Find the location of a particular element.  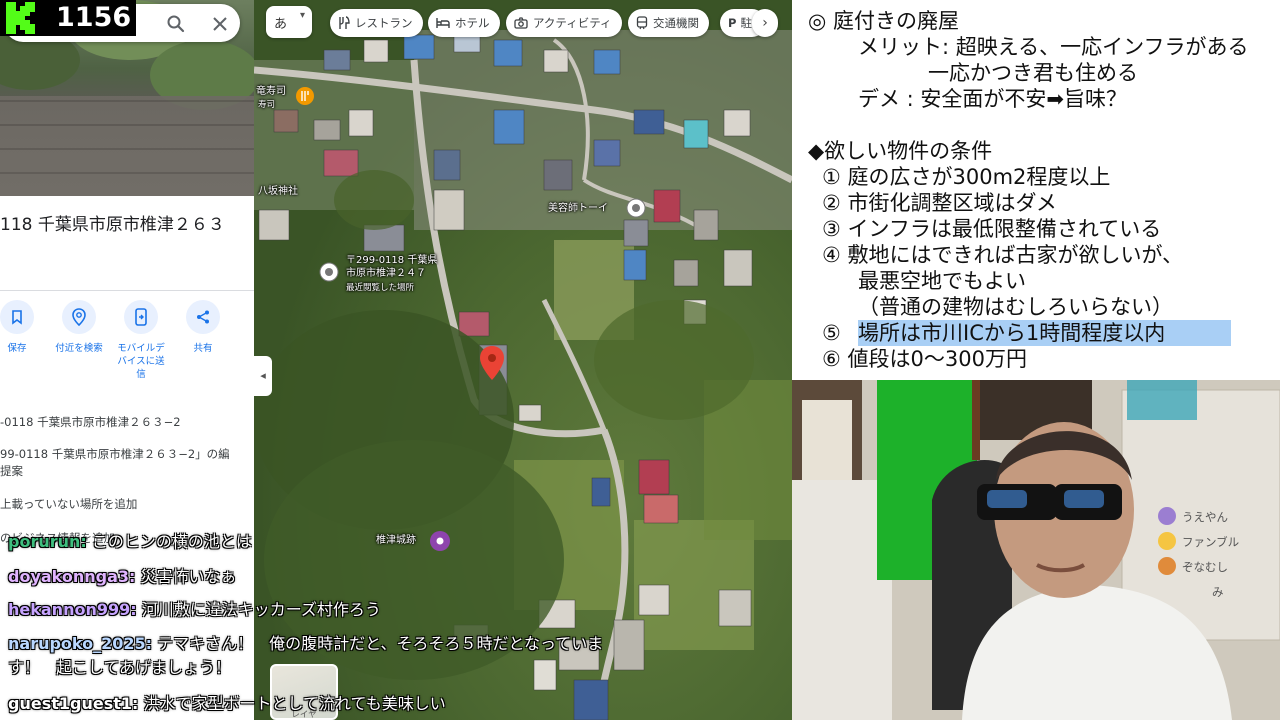

note-condition-4: ④ 敷地にはできれば古家が欲しいが、 is located at coordinates (1003, 255).